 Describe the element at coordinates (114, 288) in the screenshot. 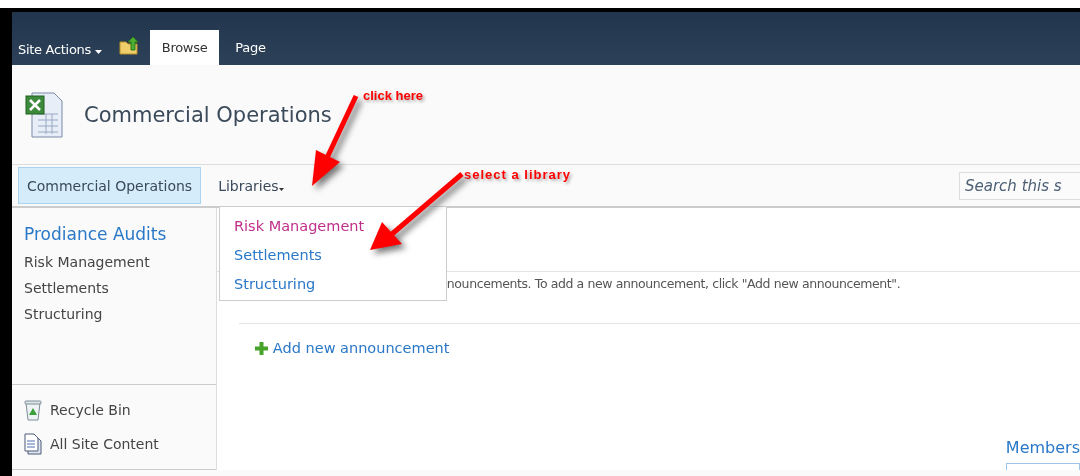

I see `quick-launch-link: Settlements` at that location.